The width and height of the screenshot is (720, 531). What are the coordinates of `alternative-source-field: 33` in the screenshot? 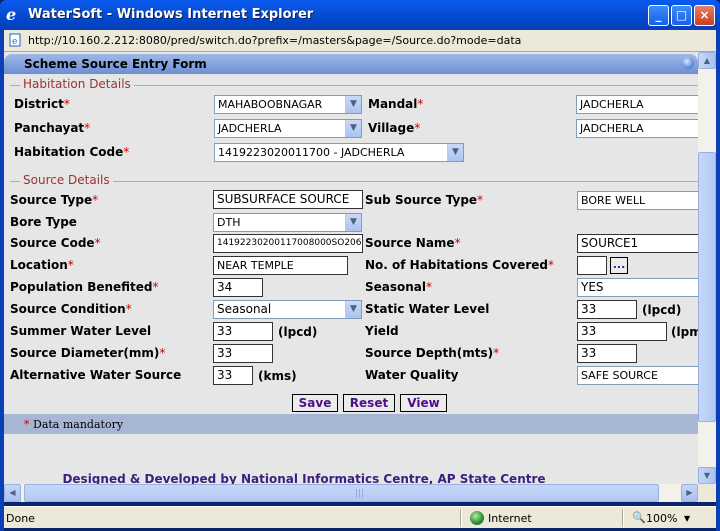 It's located at (233, 375).